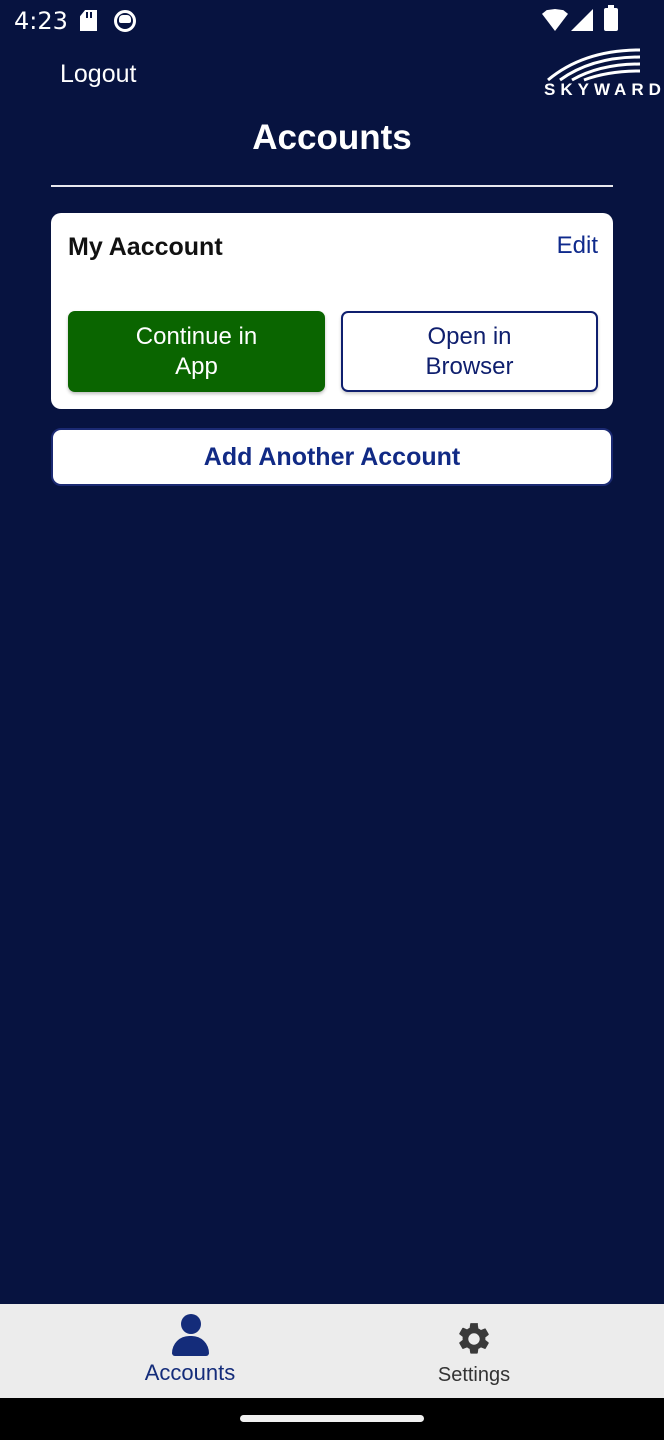 The image size is (664, 1440). What do you see at coordinates (332, 457) in the screenshot?
I see `add-another-account-button: Add Another Account` at bounding box center [332, 457].